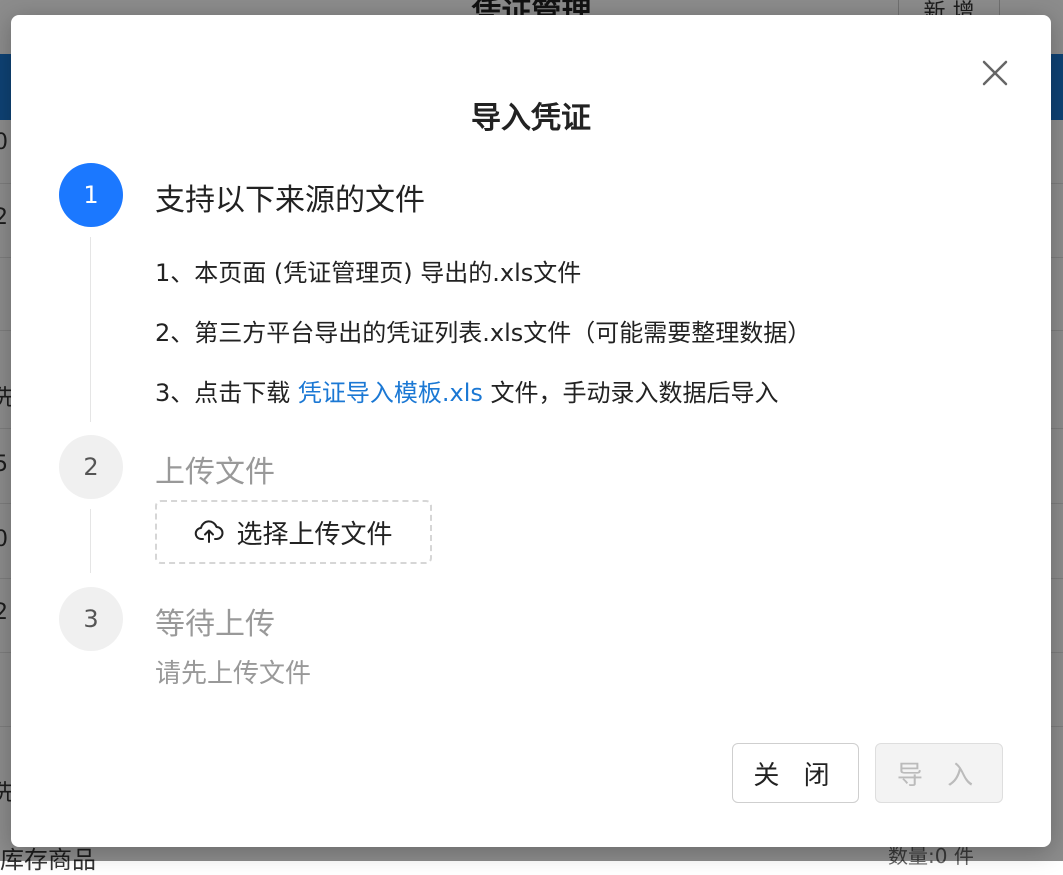 The image size is (1063, 875). Describe the element at coordinates (290, 200) in the screenshot. I see `step-1-title: 支持以下来源的文件` at that location.